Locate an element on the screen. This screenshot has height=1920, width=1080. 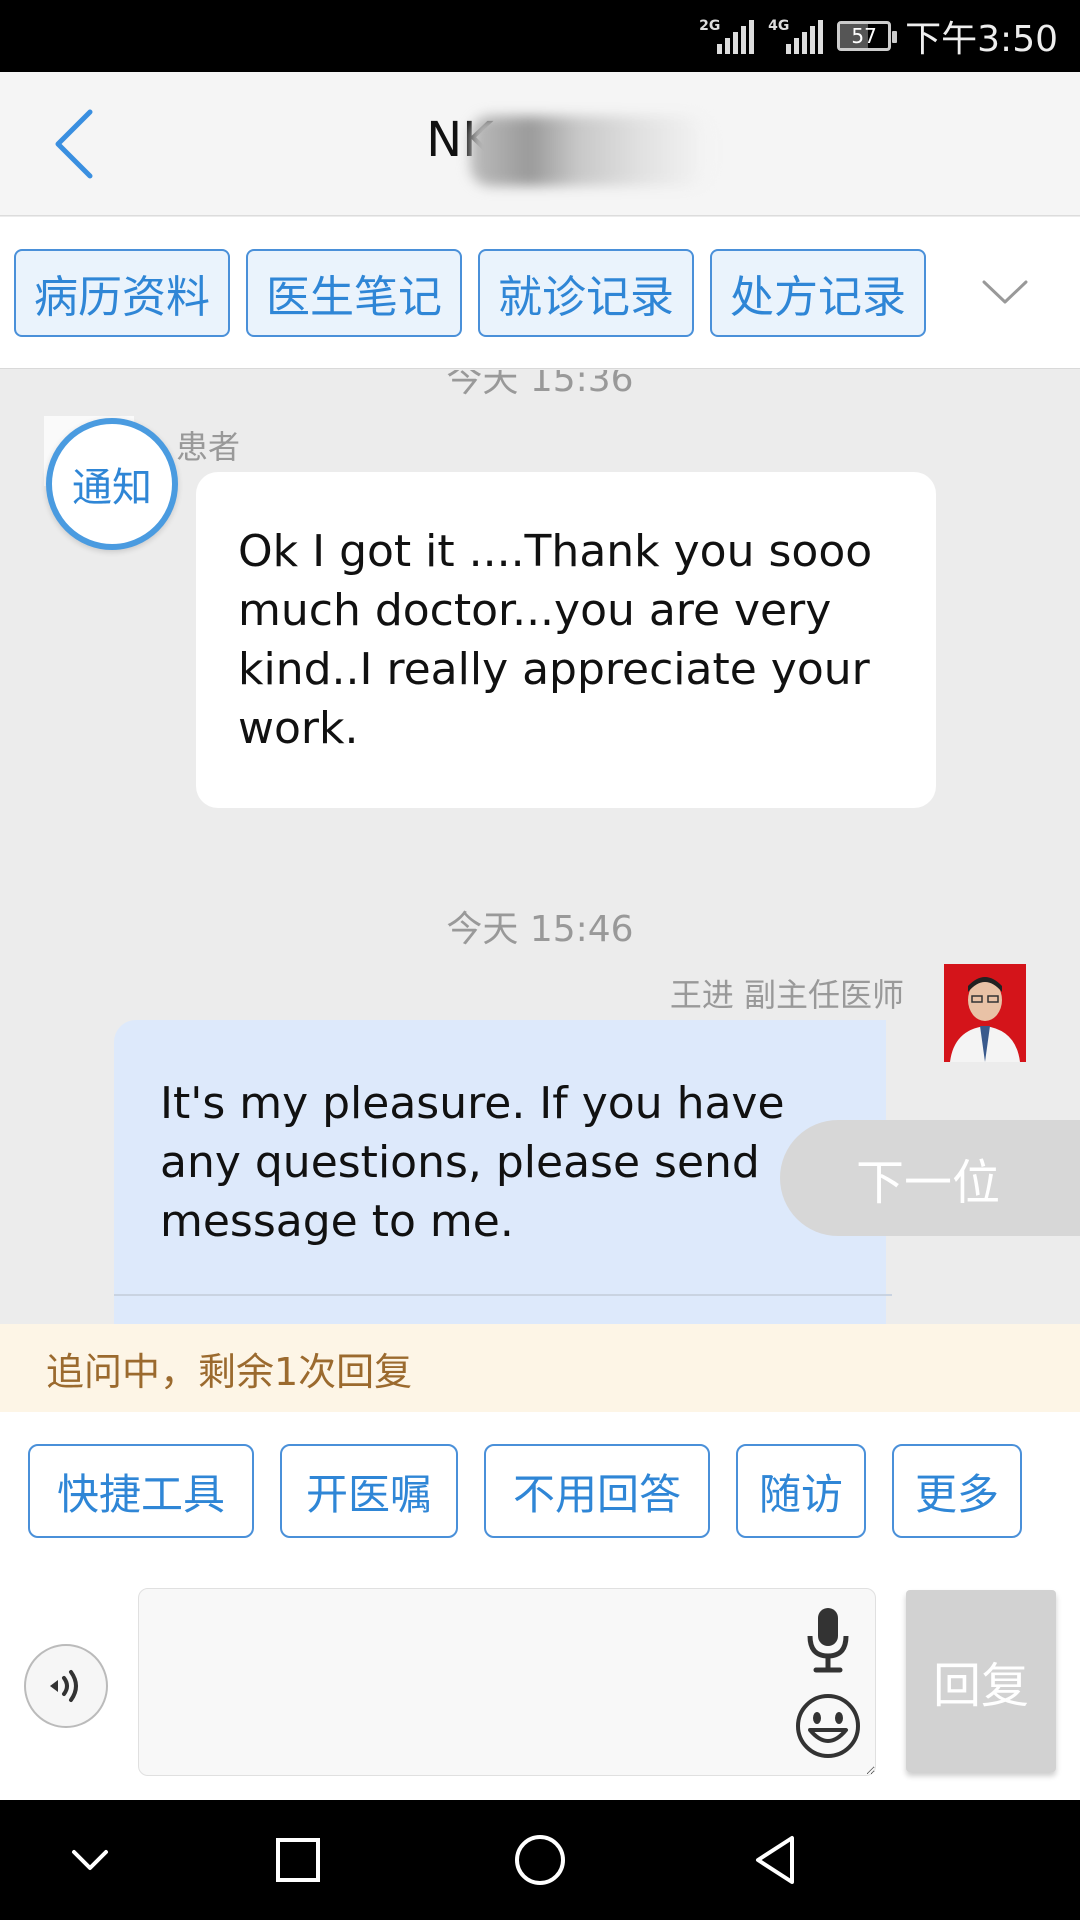
reply-button: 回复 is located at coordinates (981, 1681).